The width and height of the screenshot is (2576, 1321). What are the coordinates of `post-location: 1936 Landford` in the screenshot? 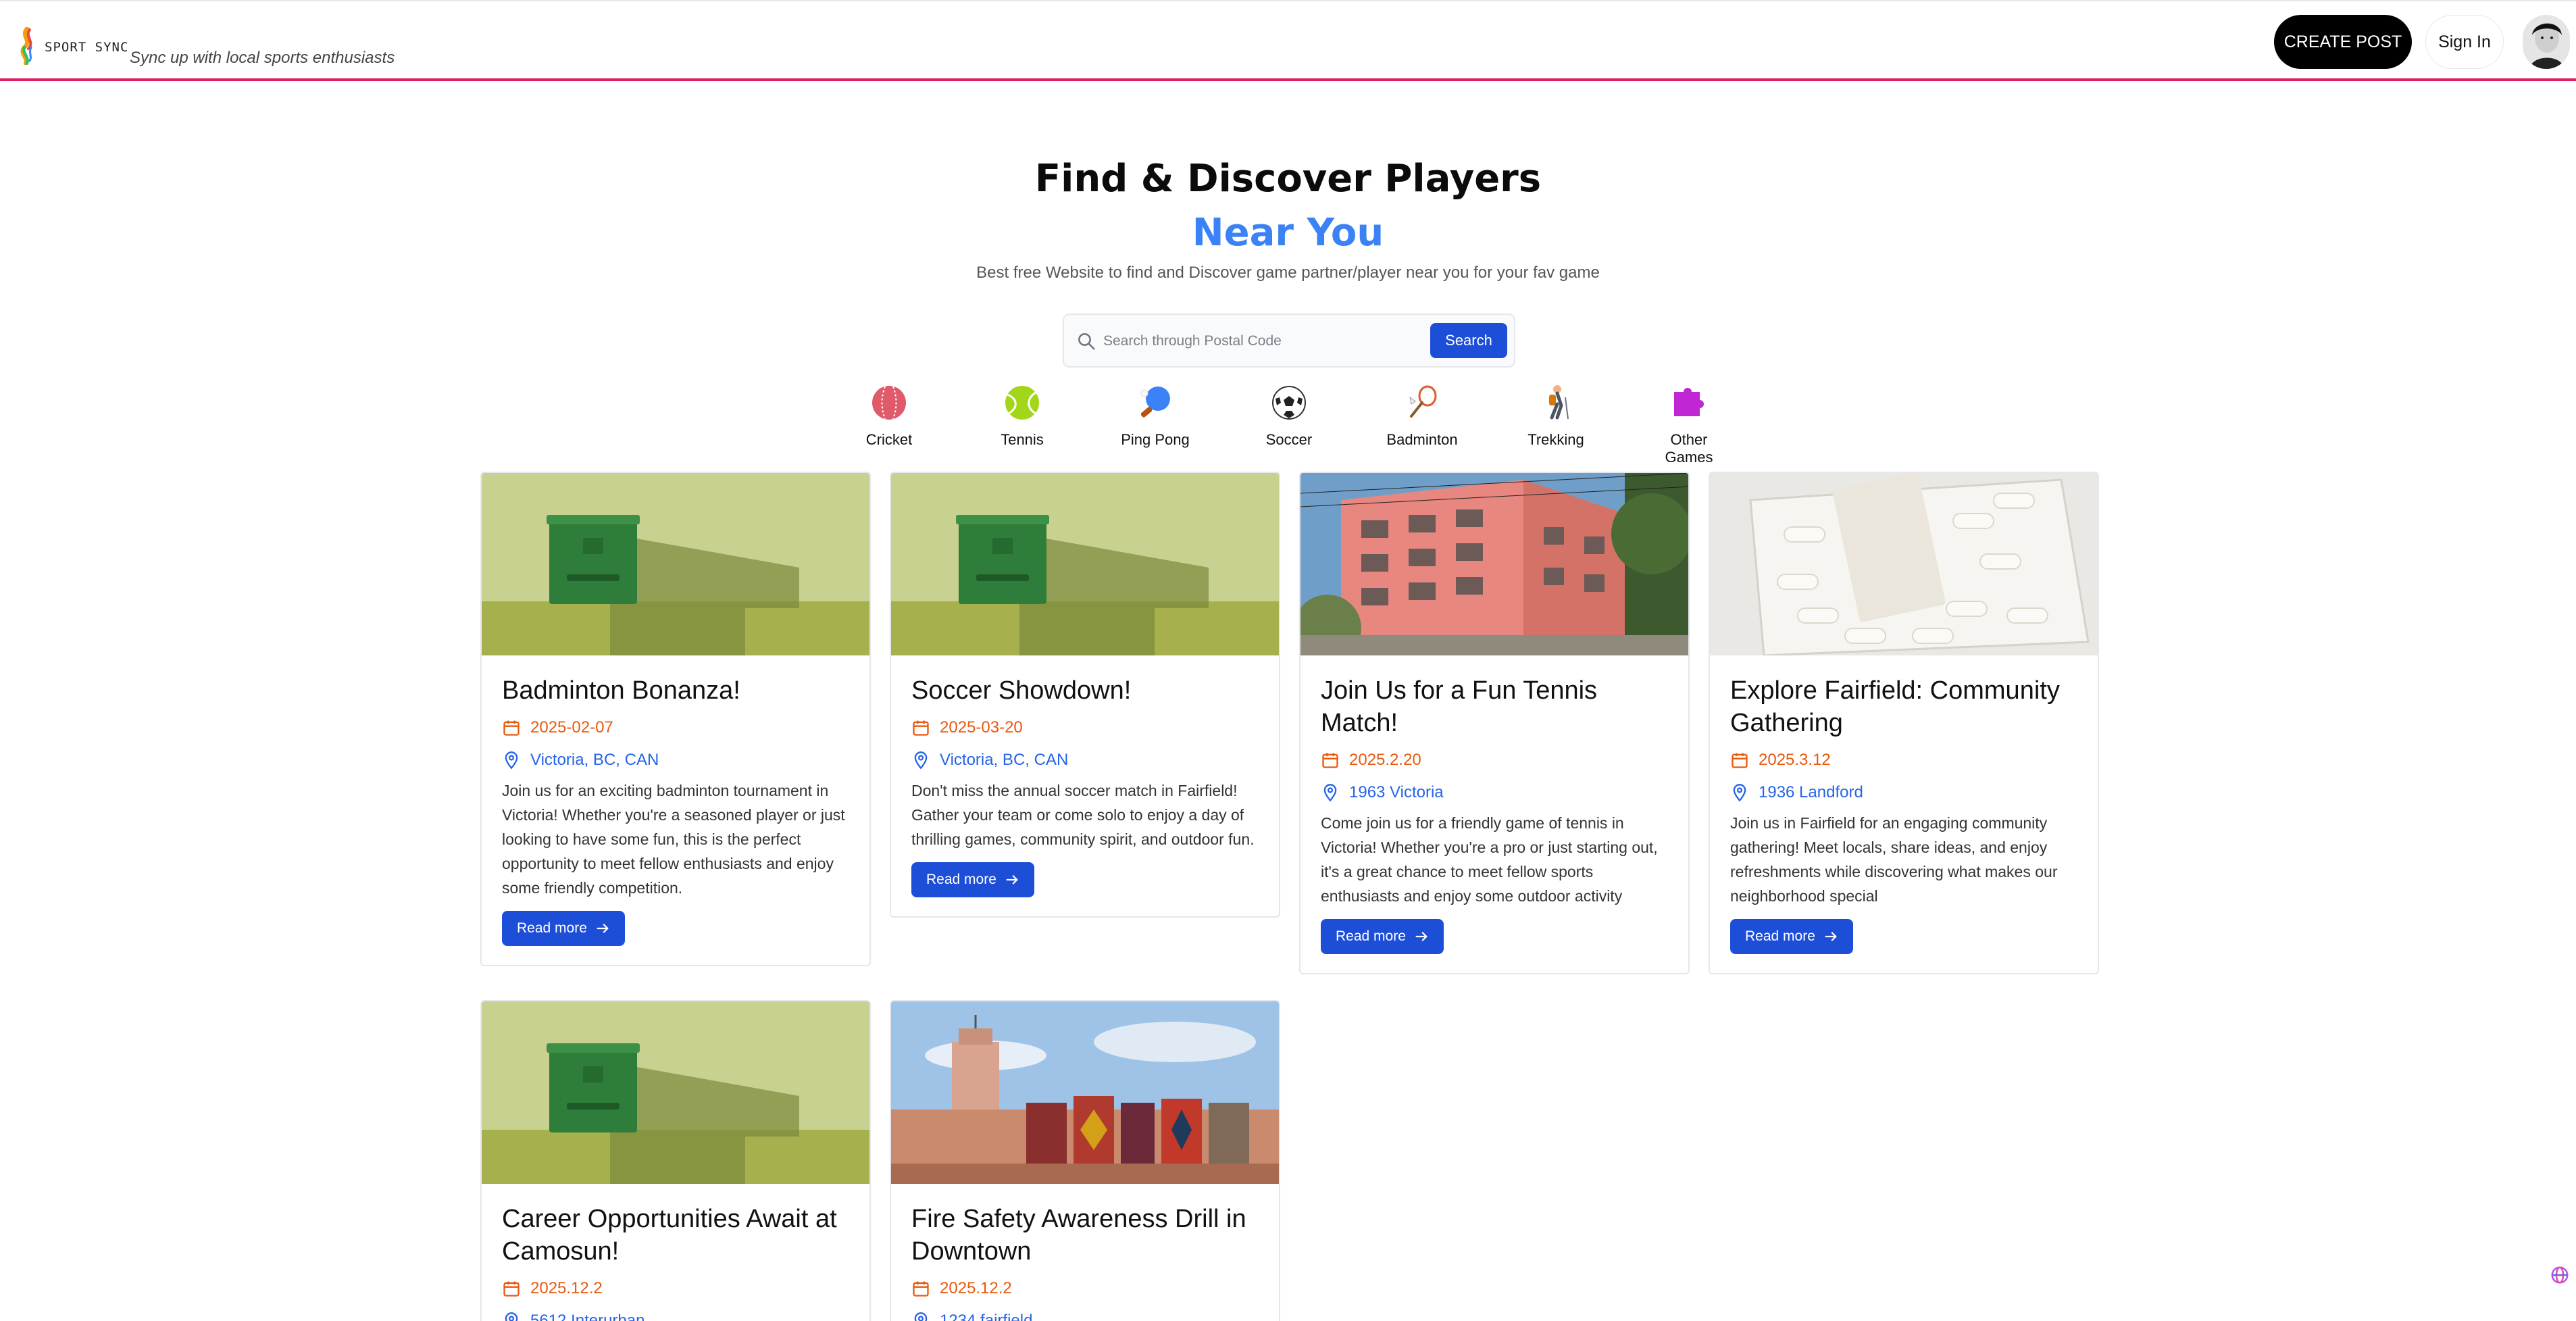 It's located at (1904, 792).